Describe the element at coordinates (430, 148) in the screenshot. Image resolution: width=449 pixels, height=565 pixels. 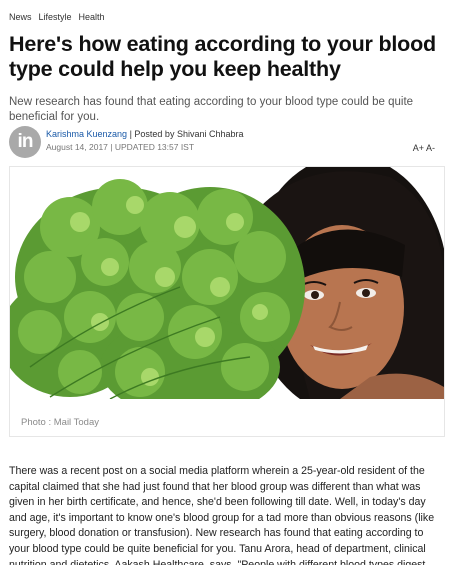
I see `font-decrease-button: A-` at that location.